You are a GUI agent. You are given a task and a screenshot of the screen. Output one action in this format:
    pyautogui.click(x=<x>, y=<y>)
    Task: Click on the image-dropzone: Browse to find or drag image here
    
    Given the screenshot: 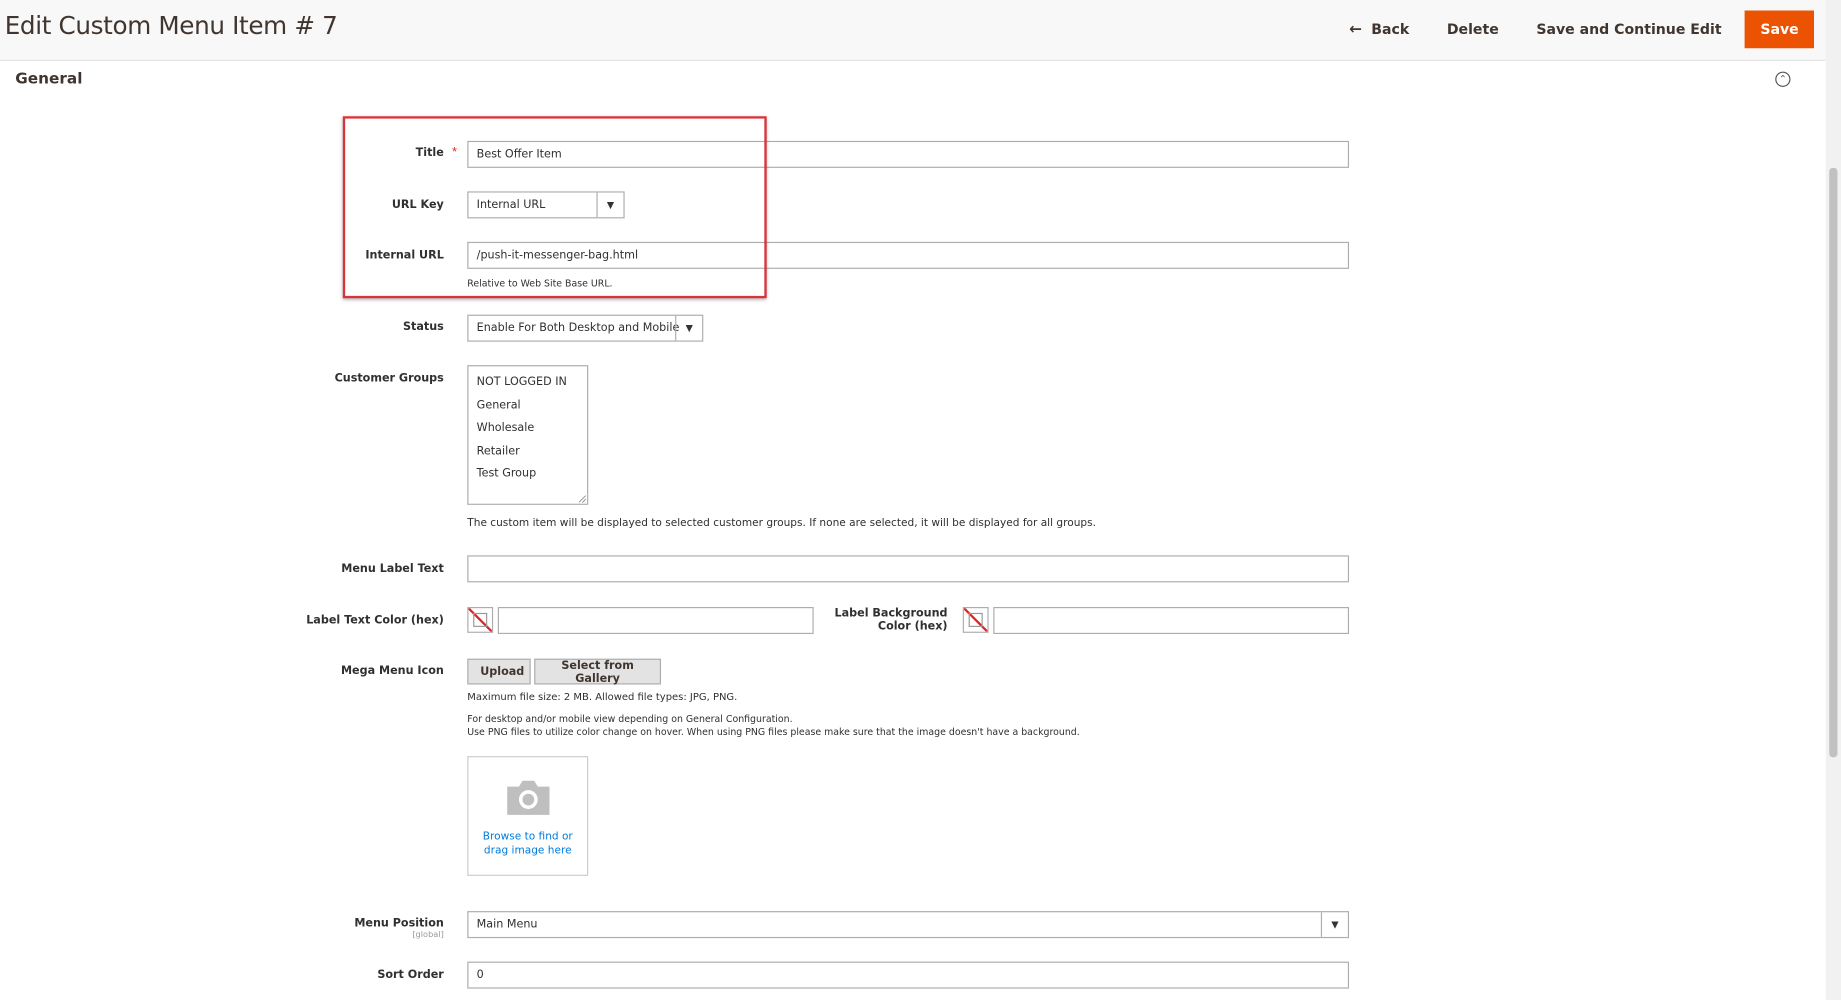 What is the action you would take?
    pyautogui.click(x=528, y=816)
    